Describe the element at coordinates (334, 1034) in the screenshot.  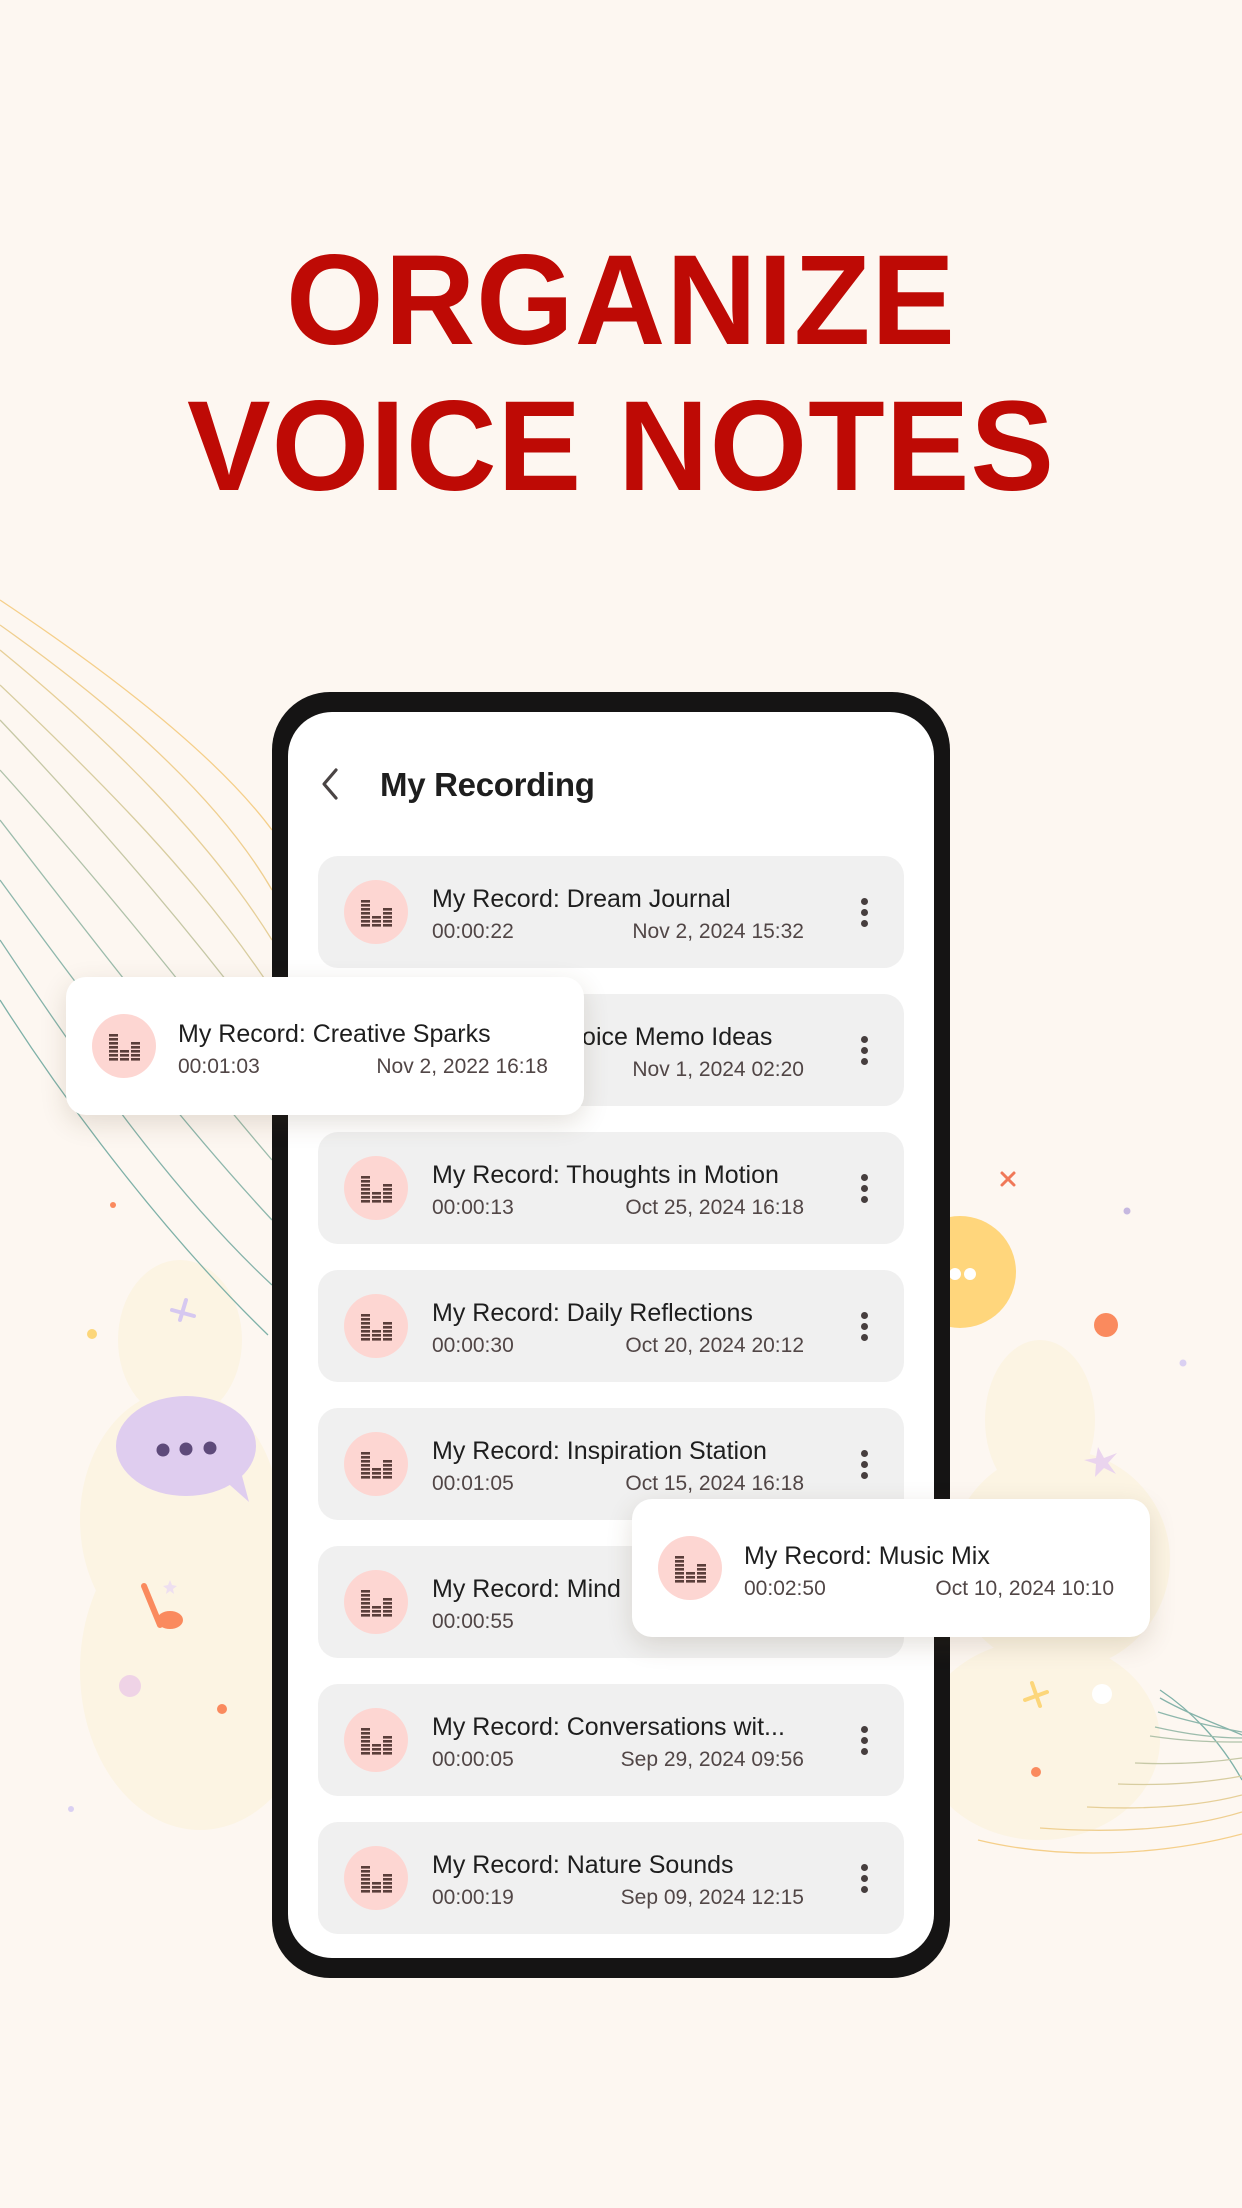
I see `recording-title: My Record: Creative Sparks` at that location.